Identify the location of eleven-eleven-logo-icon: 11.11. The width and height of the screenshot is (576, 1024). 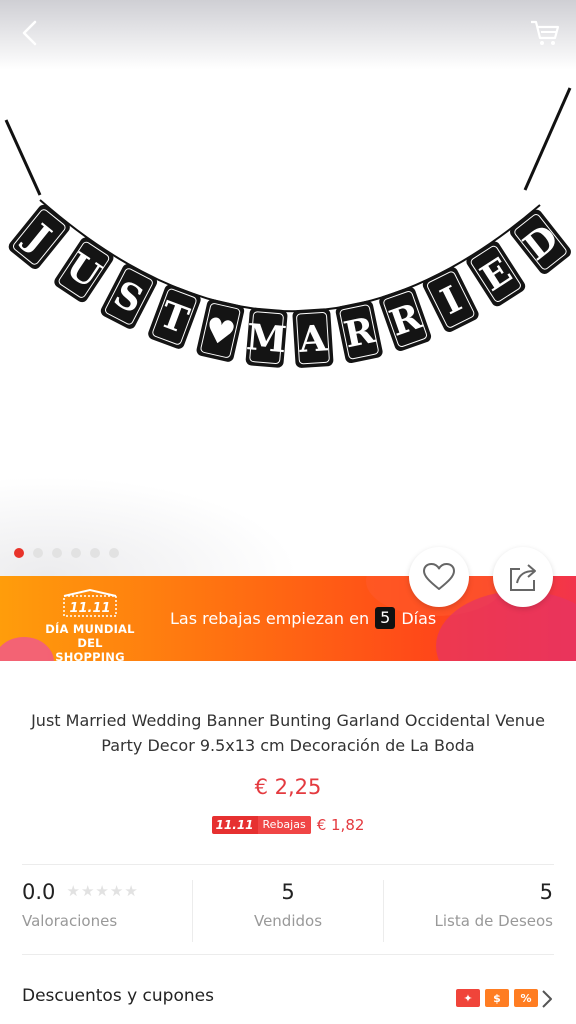
(90, 602).